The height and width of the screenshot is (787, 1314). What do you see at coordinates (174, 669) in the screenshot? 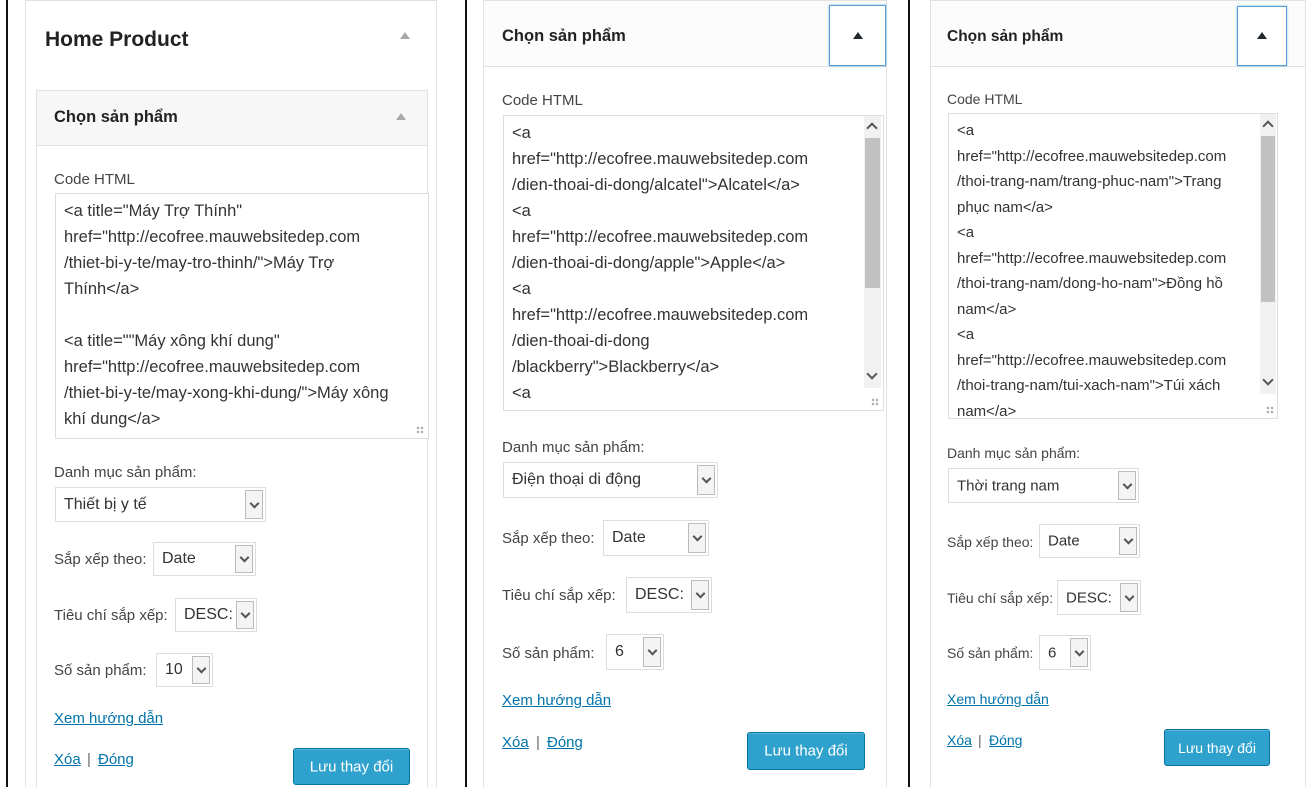
I see `count-select-value: 10` at bounding box center [174, 669].